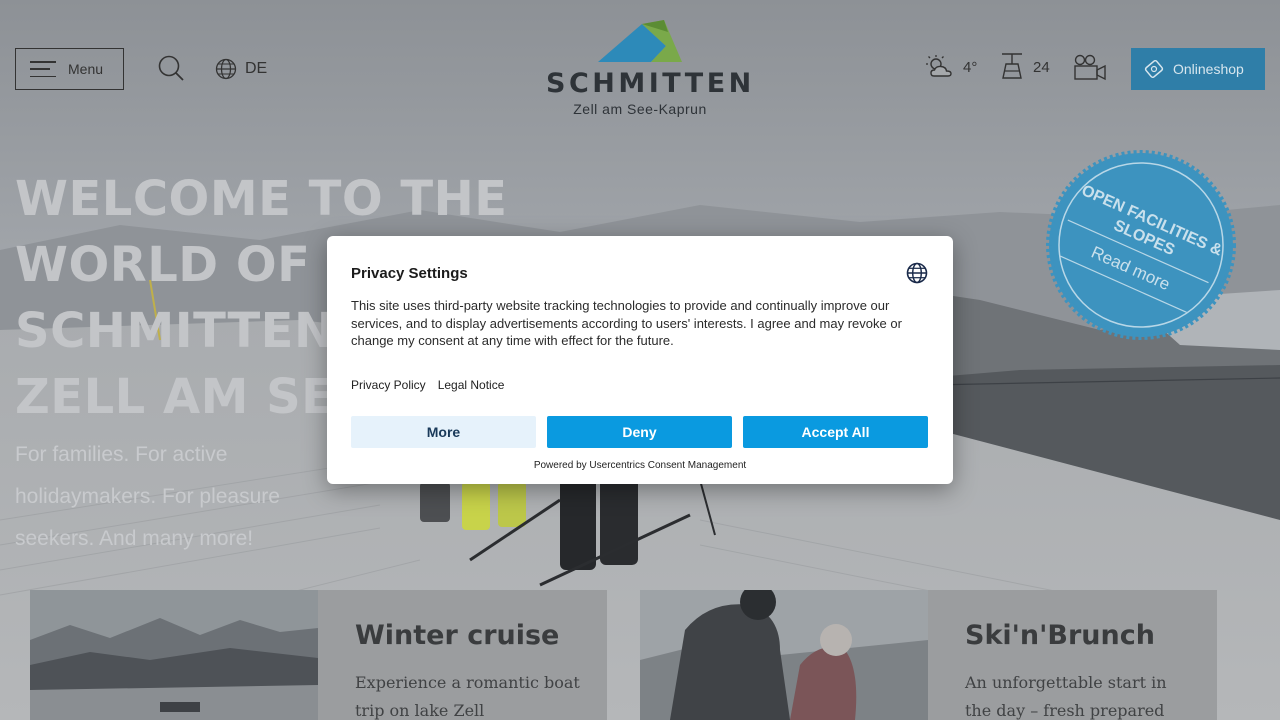 The height and width of the screenshot is (720, 1280). Describe the element at coordinates (443, 432) in the screenshot. I see `more-button: More` at that location.